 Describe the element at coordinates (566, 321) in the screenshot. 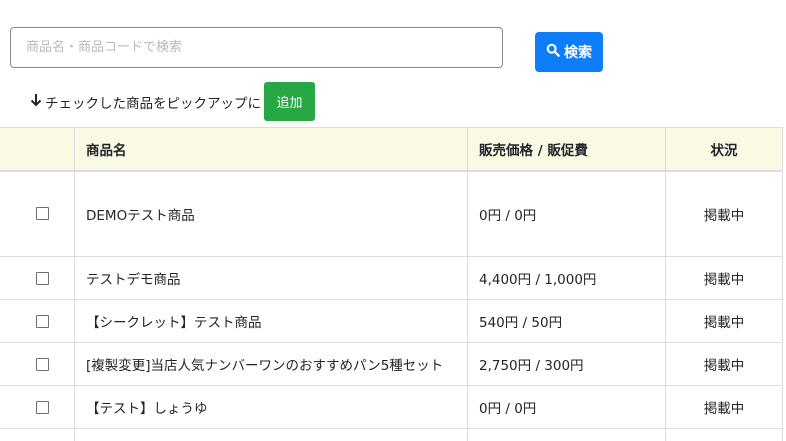

I see `product-price: 540円 / 50円` at that location.